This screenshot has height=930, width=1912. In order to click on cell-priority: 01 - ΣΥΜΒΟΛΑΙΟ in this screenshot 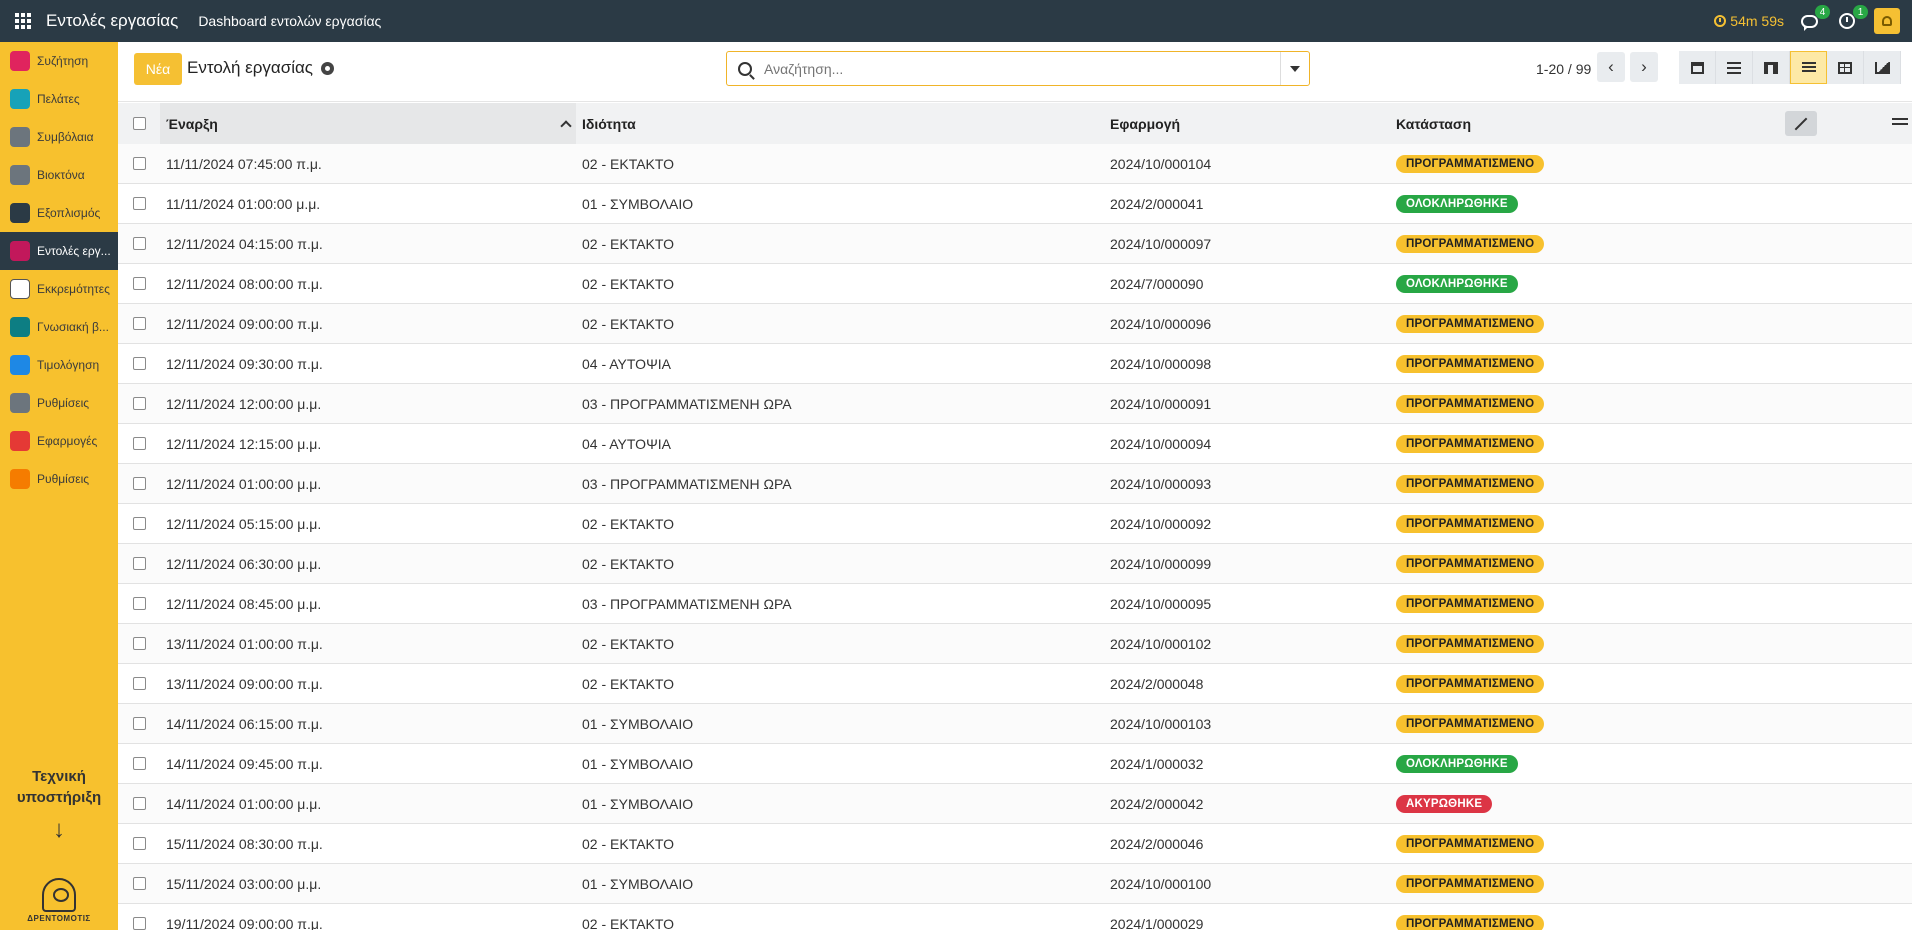, I will do `click(638, 883)`.